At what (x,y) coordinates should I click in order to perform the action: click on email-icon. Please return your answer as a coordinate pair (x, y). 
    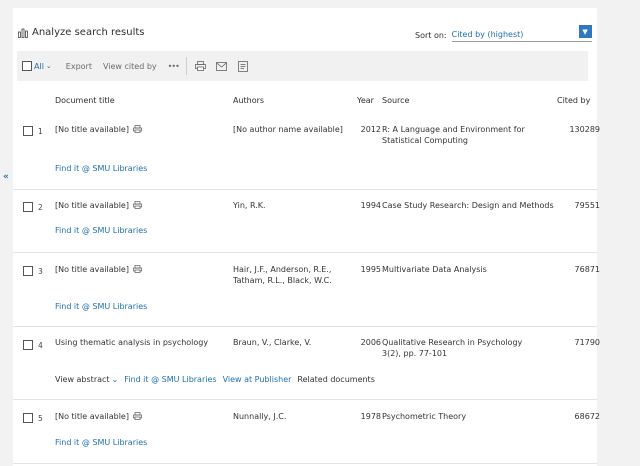
    Looking at the image, I should click on (222, 66).